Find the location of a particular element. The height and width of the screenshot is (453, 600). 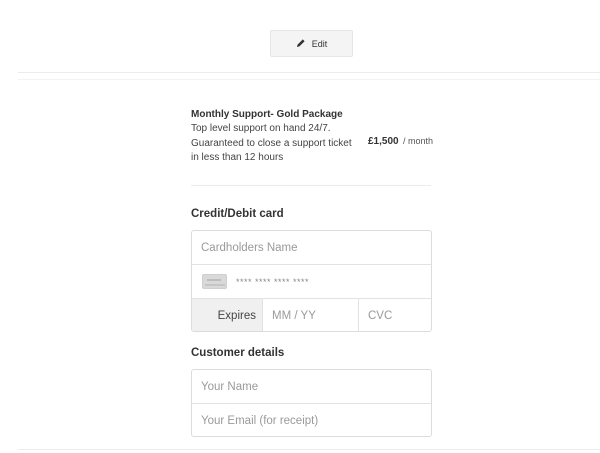

name-row: Your Name is located at coordinates (311, 387).